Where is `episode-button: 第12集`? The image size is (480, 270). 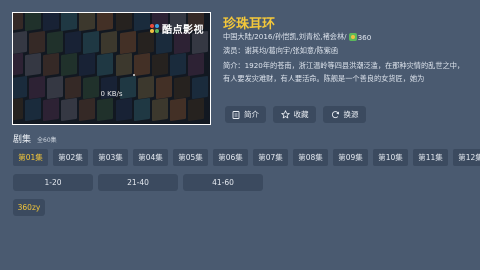
episode-button: 第12集 is located at coordinates (466, 157).